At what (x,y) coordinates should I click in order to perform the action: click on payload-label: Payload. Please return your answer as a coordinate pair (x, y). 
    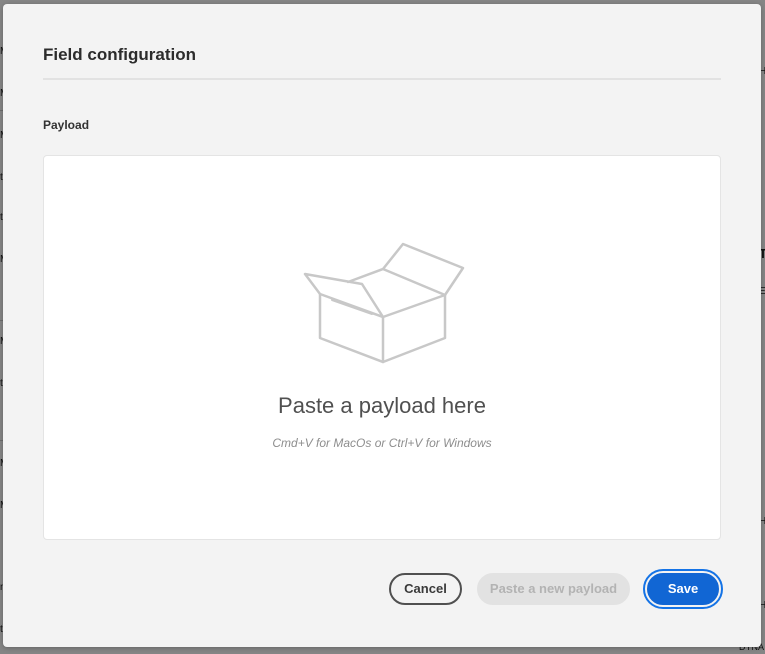
    Looking at the image, I should click on (66, 125).